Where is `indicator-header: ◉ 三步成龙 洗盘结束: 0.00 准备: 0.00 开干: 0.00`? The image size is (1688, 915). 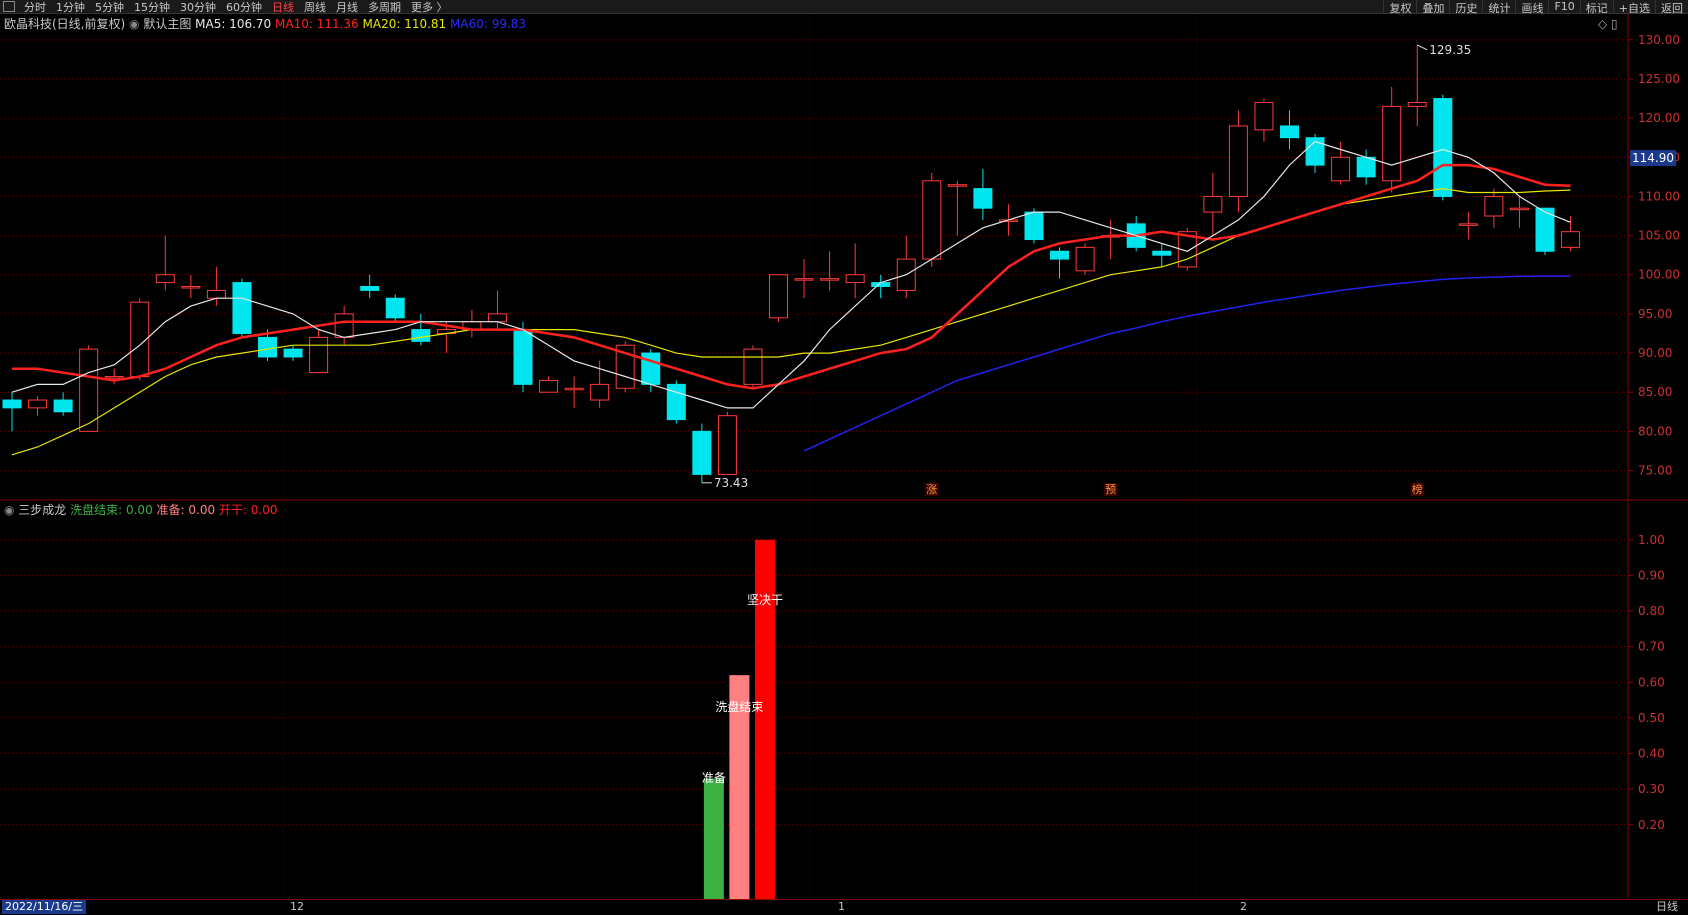 indicator-header: ◉ 三步成龙 洗盘结束: 0.00 准备: 0.00 开干: 0.00 is located at coordinates (141, 509).